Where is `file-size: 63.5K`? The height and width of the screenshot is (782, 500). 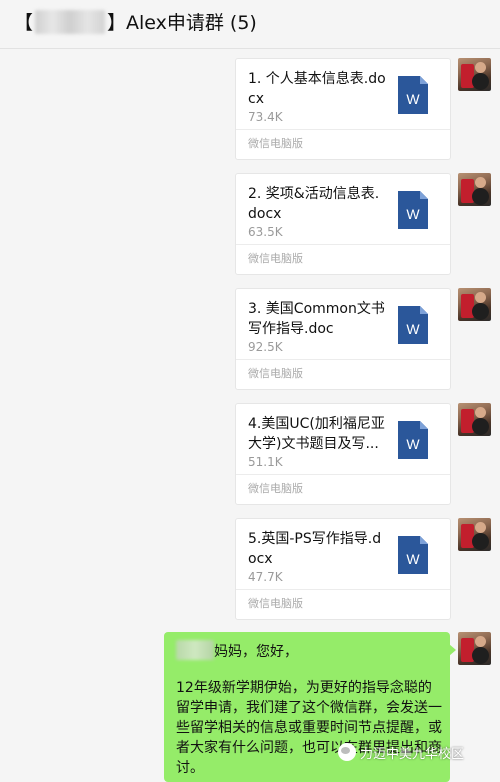 file-size: 63.5K is located at coordinates (265, 232).